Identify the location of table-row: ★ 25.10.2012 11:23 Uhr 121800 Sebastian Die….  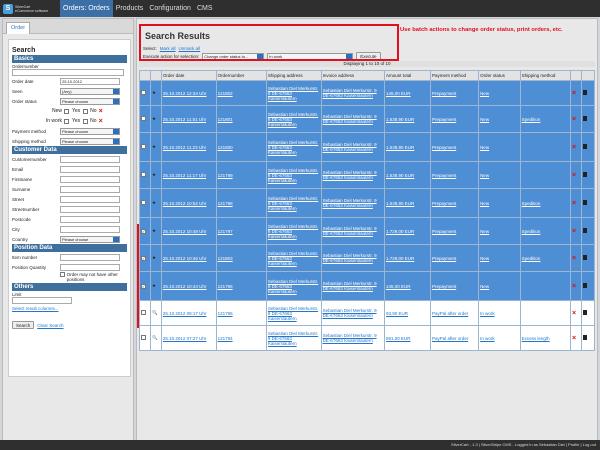
(367, 147).